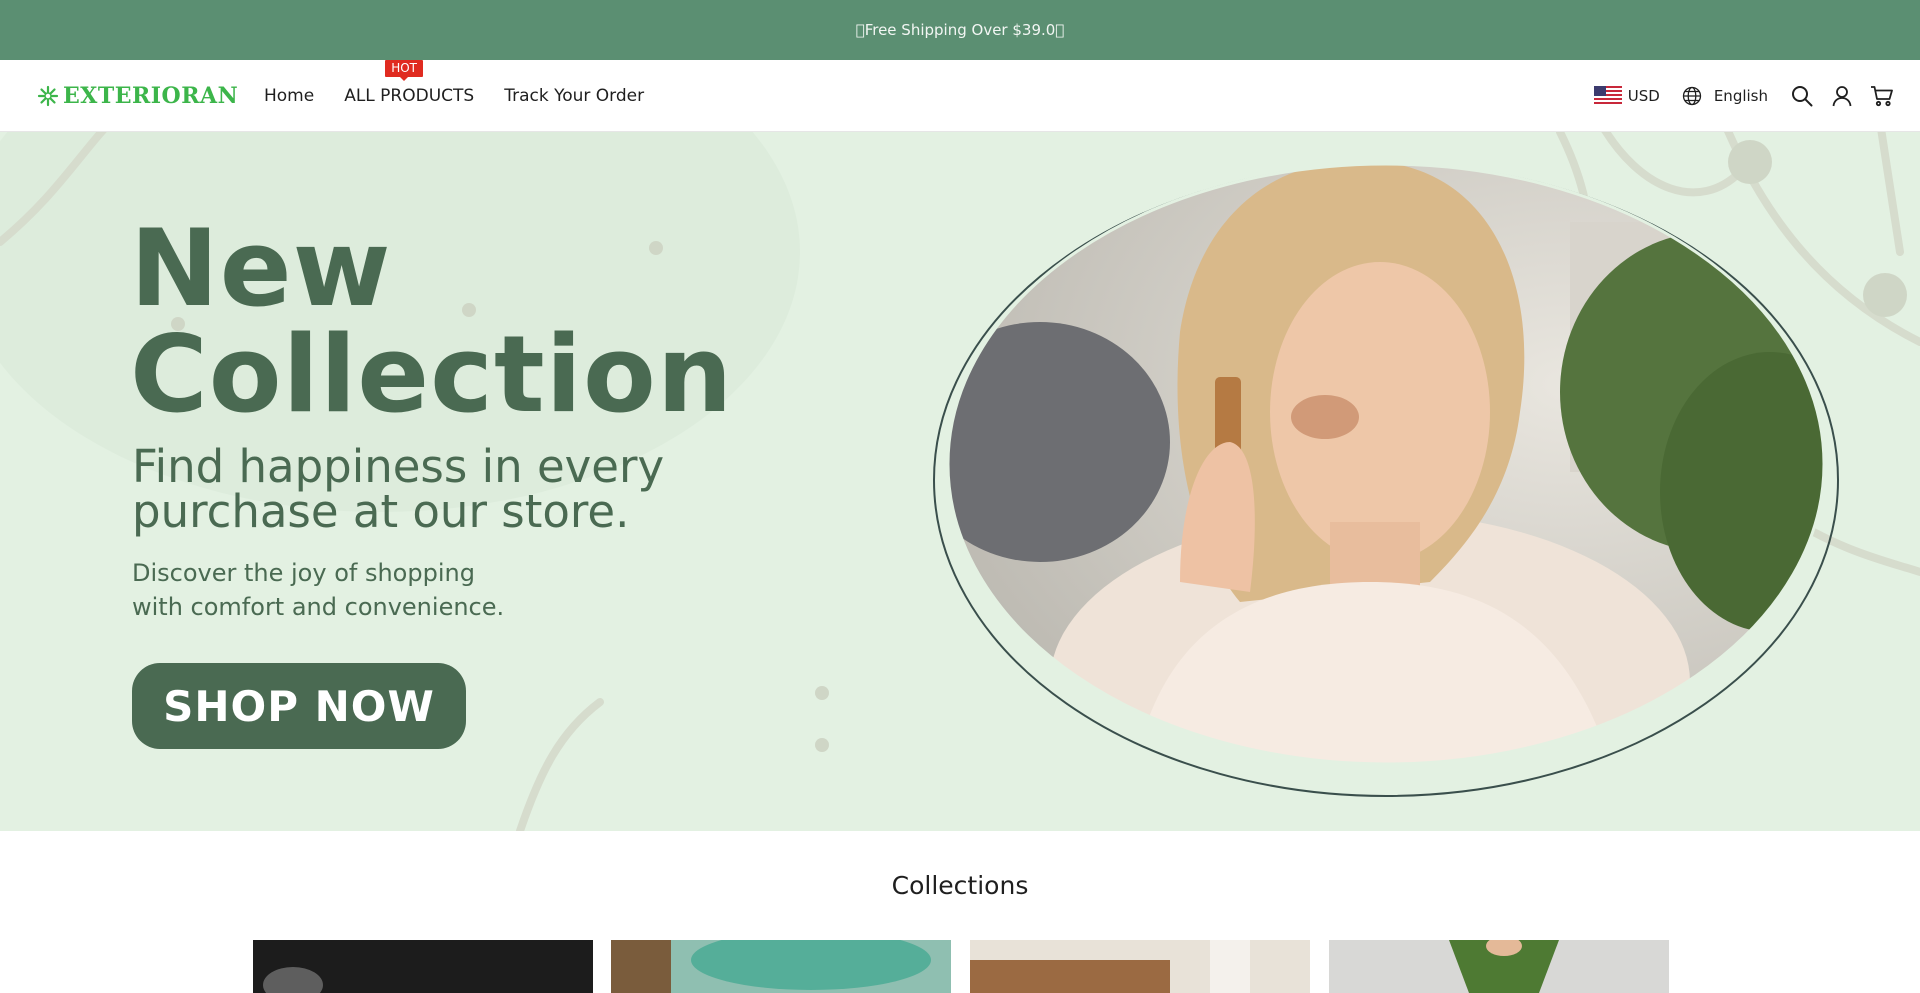 The height and width of the screenshot is (993, 1920). What do you see at coordinates (48, 96) in the screenshot?
I see `logo-mark-icon` at bounding box center [48, 96].